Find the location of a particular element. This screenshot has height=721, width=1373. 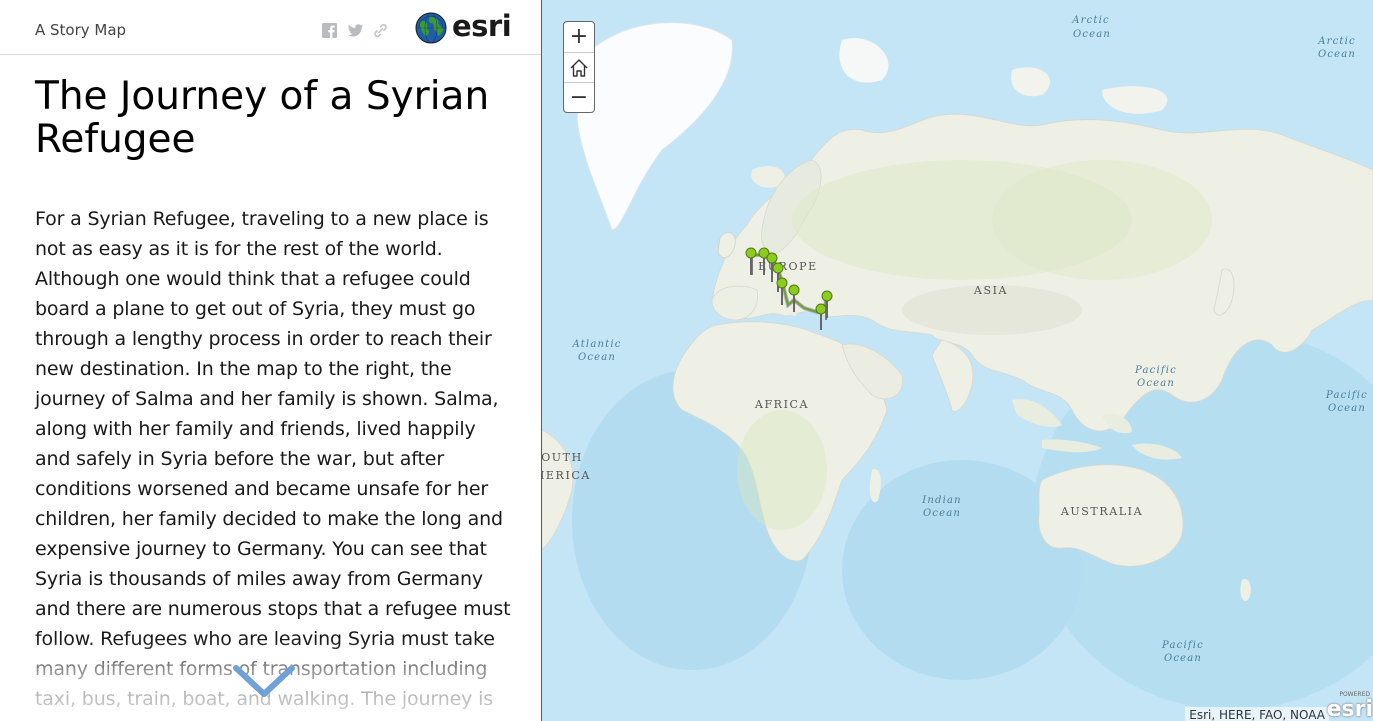

label-pacific-ocean-1: Pacific is located at coordinates (1155, 370).